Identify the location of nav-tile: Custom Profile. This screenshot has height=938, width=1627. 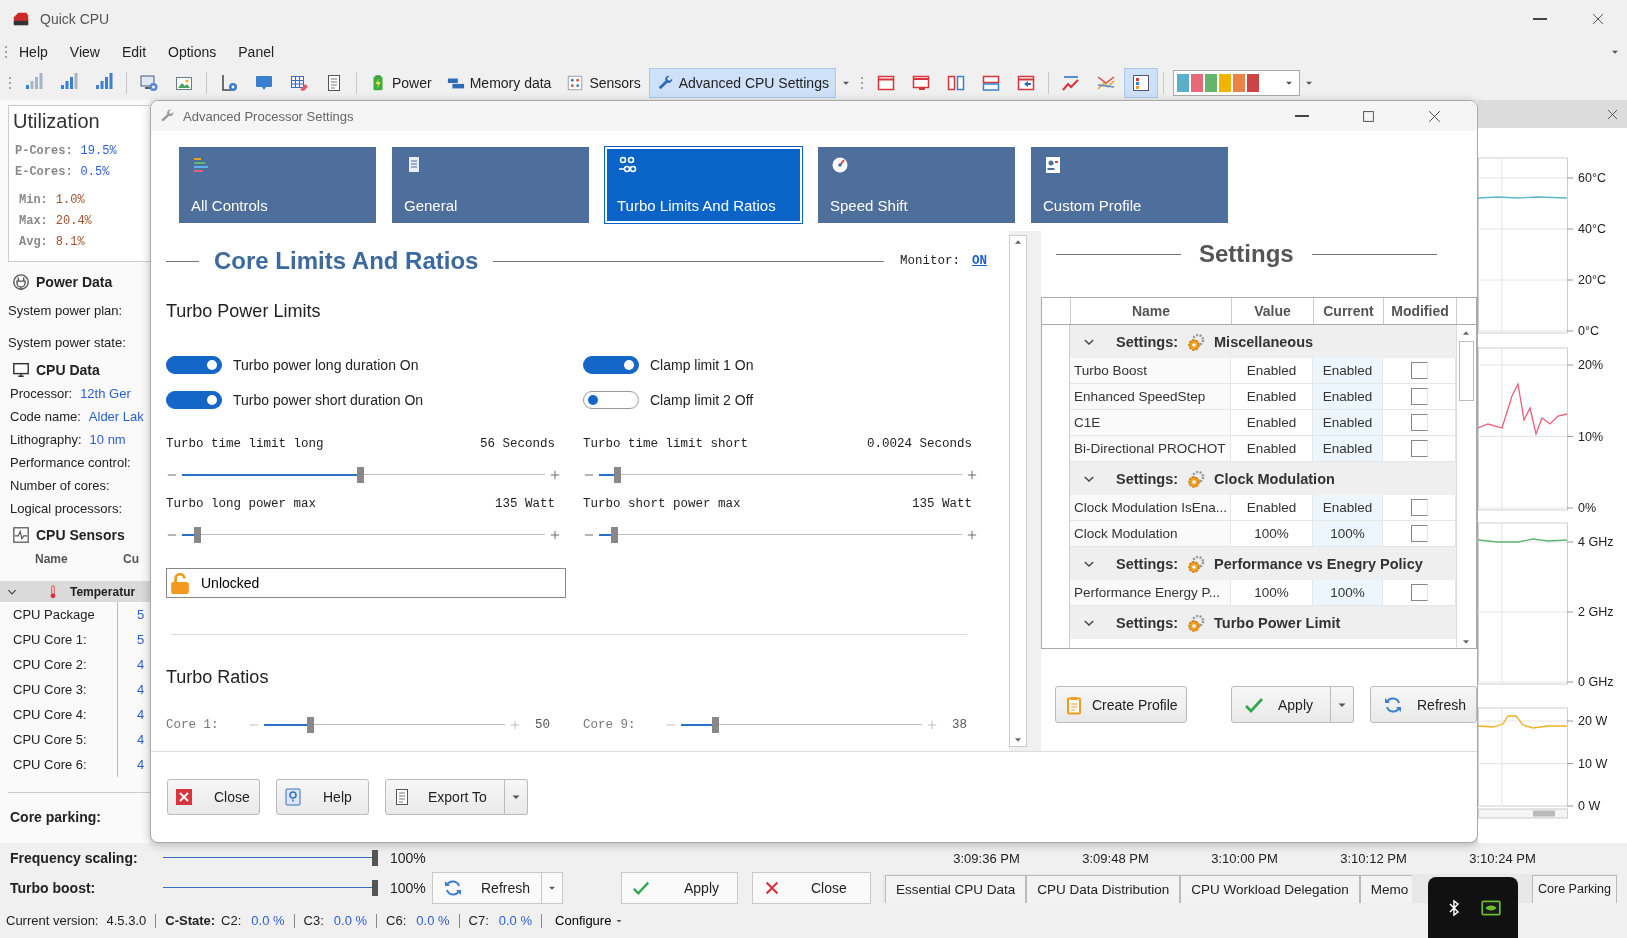
(1129, 185).